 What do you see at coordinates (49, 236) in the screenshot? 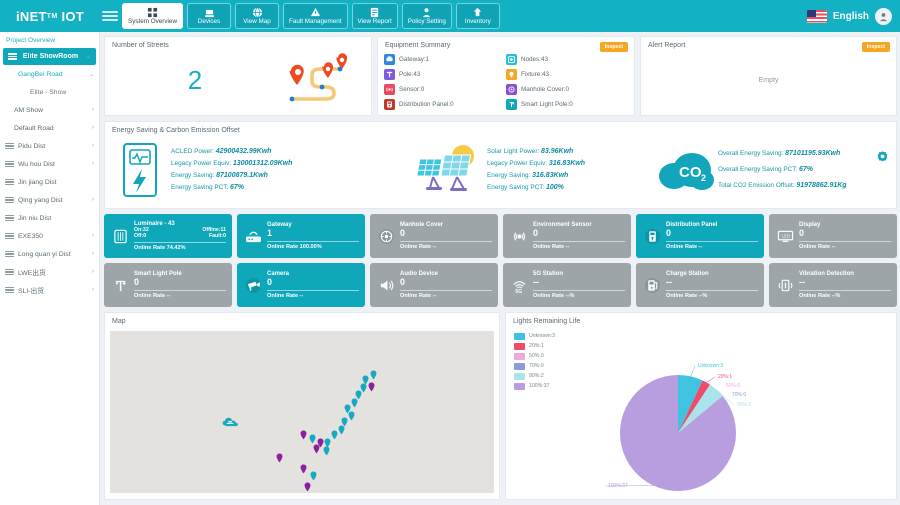
I see `sidebar-item-exe350: EXE350 ›` at bounding box center [49, 236].